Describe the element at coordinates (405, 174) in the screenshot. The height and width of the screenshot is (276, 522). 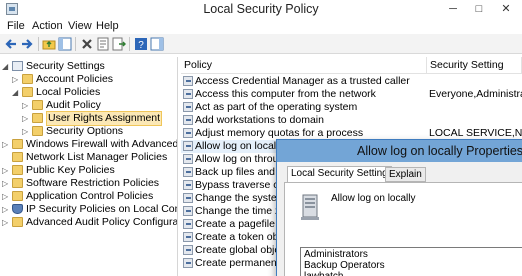
I see `tab-explain: Explain` at that location.